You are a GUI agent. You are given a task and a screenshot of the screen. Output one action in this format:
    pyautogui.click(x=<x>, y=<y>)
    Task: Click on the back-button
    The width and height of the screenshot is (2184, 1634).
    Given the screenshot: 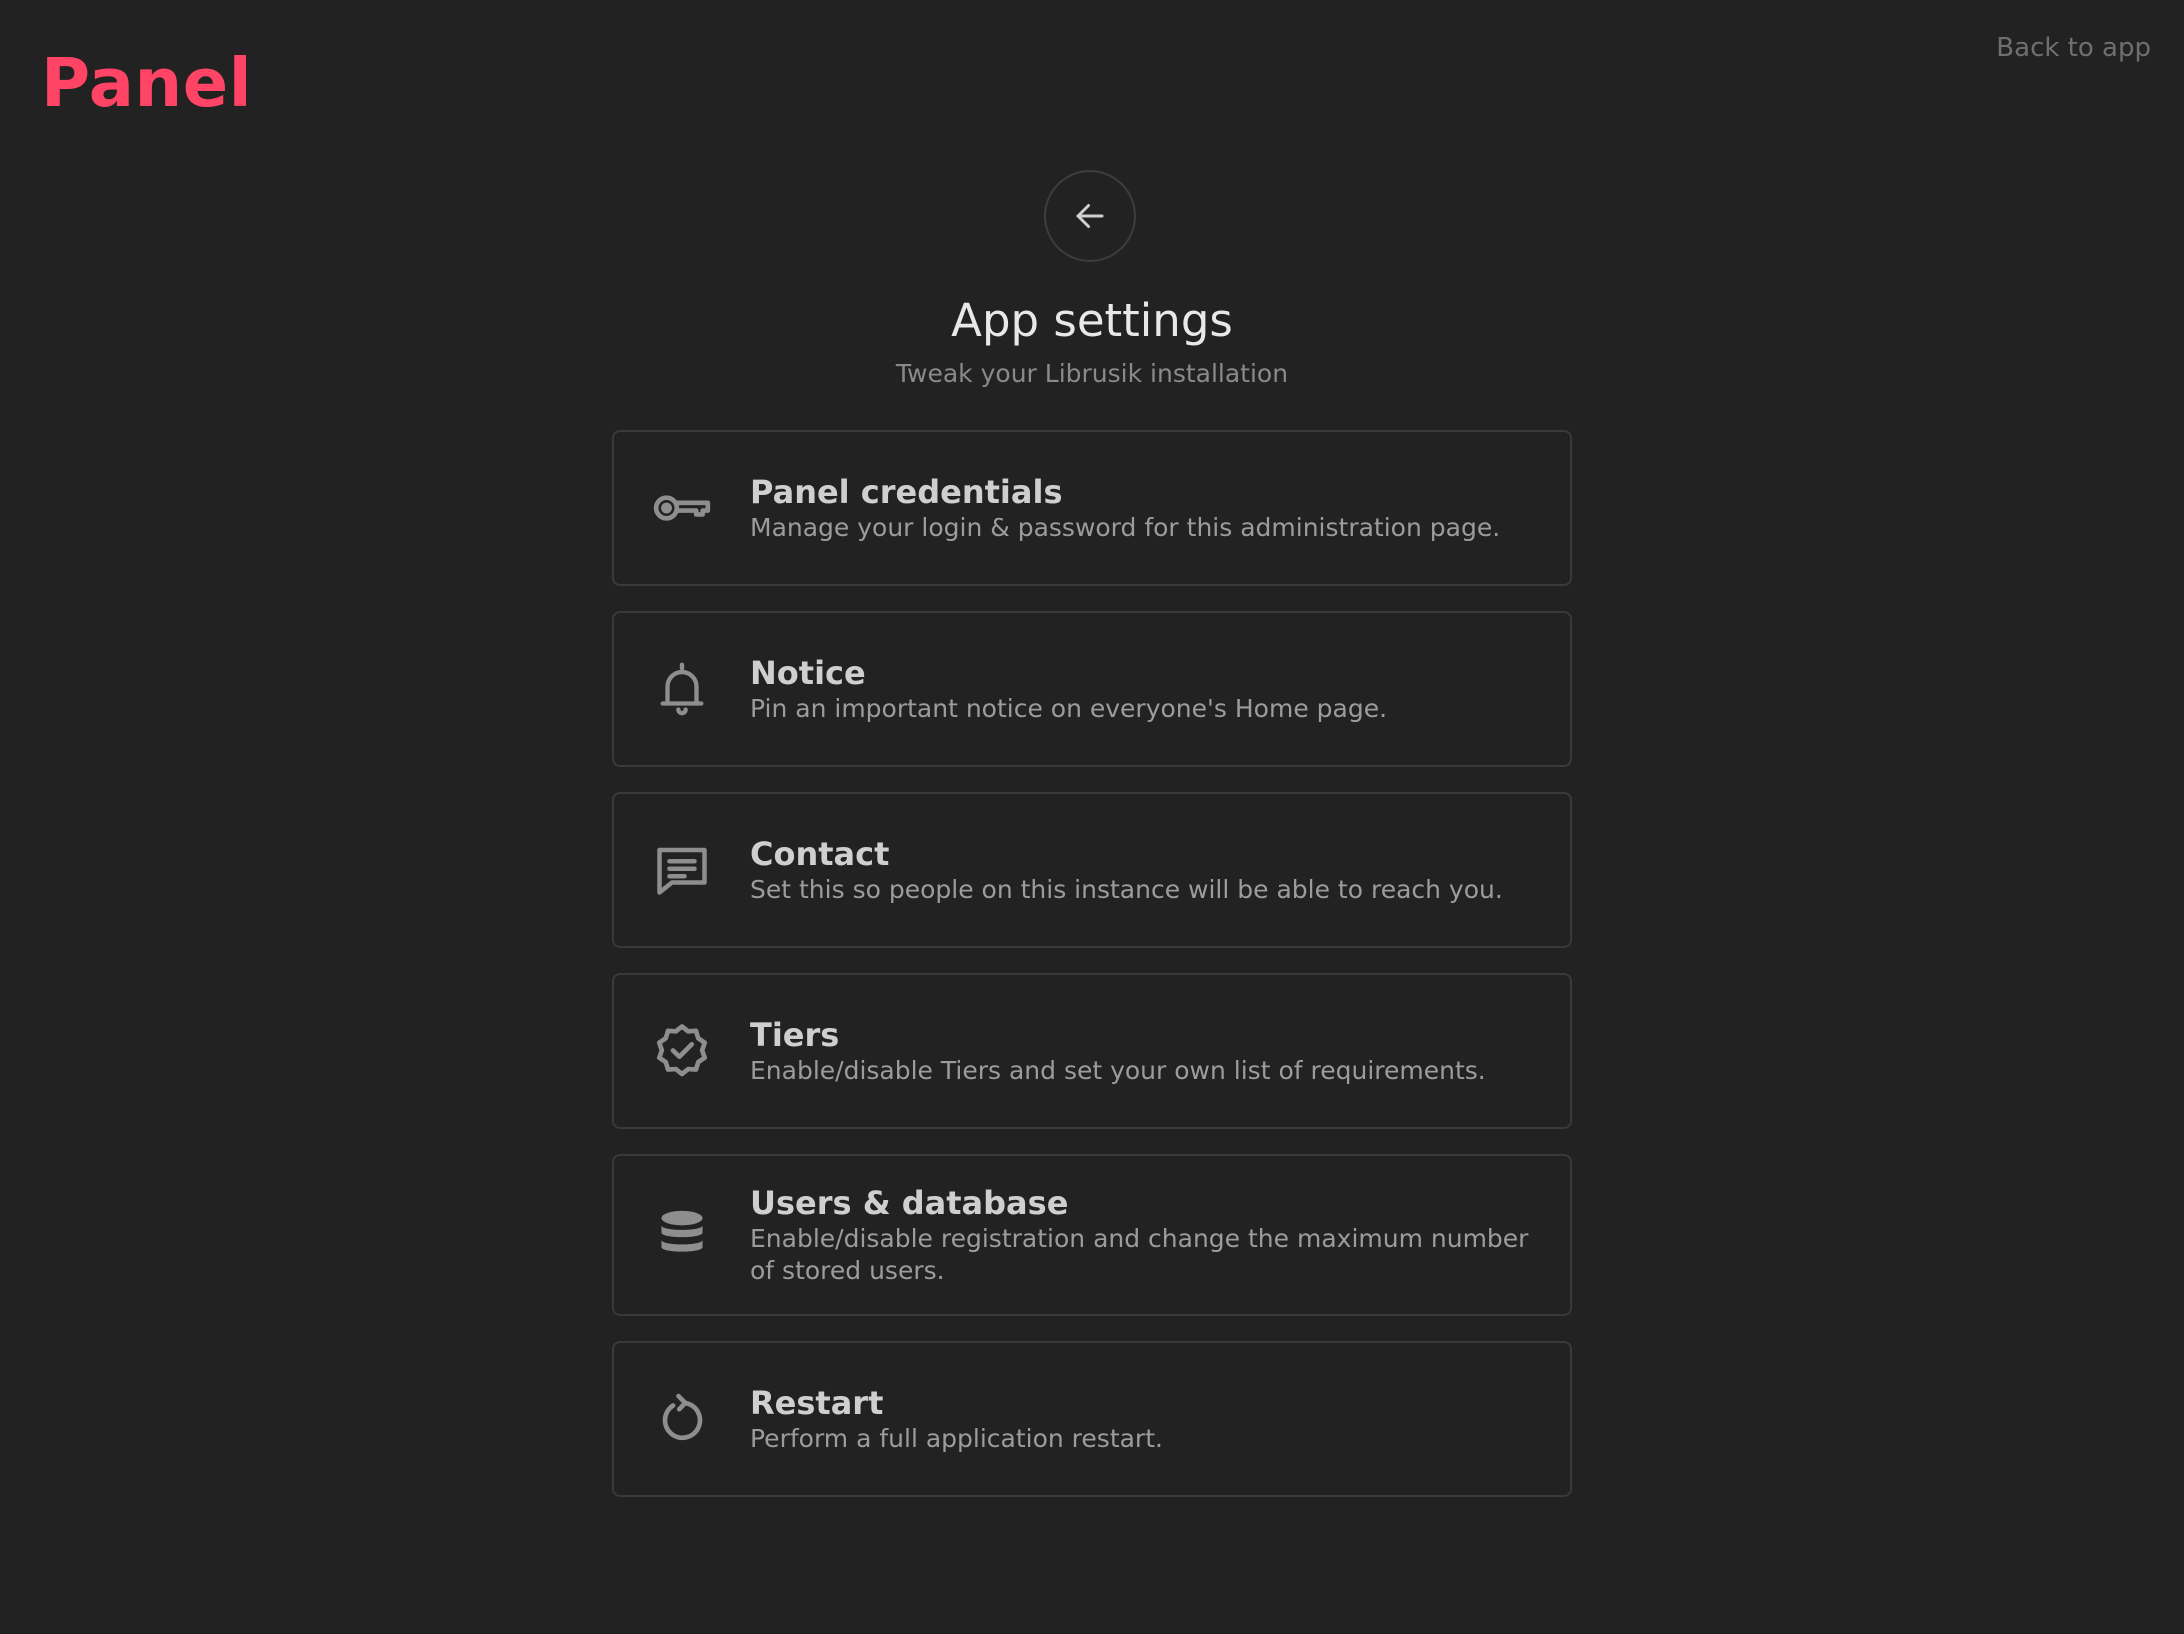 What is the action you would take?
    pyautogui.click(x=1090, y=216)
    